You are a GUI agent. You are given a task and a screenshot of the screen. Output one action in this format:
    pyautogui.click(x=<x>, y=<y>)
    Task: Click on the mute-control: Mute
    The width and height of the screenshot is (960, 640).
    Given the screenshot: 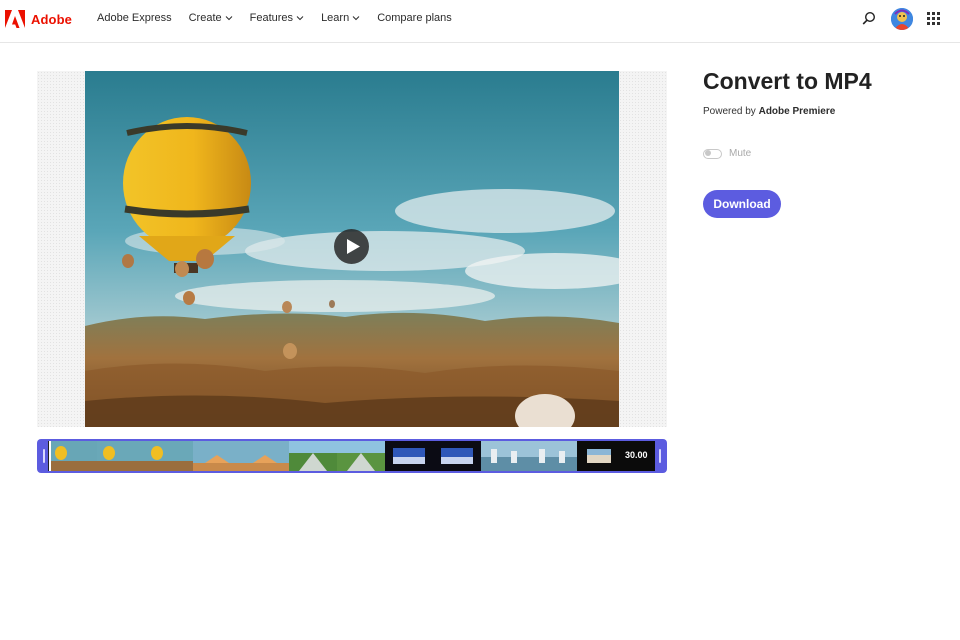 What is the action you would take?
    pyautogui.click(x=727, y=153)
    